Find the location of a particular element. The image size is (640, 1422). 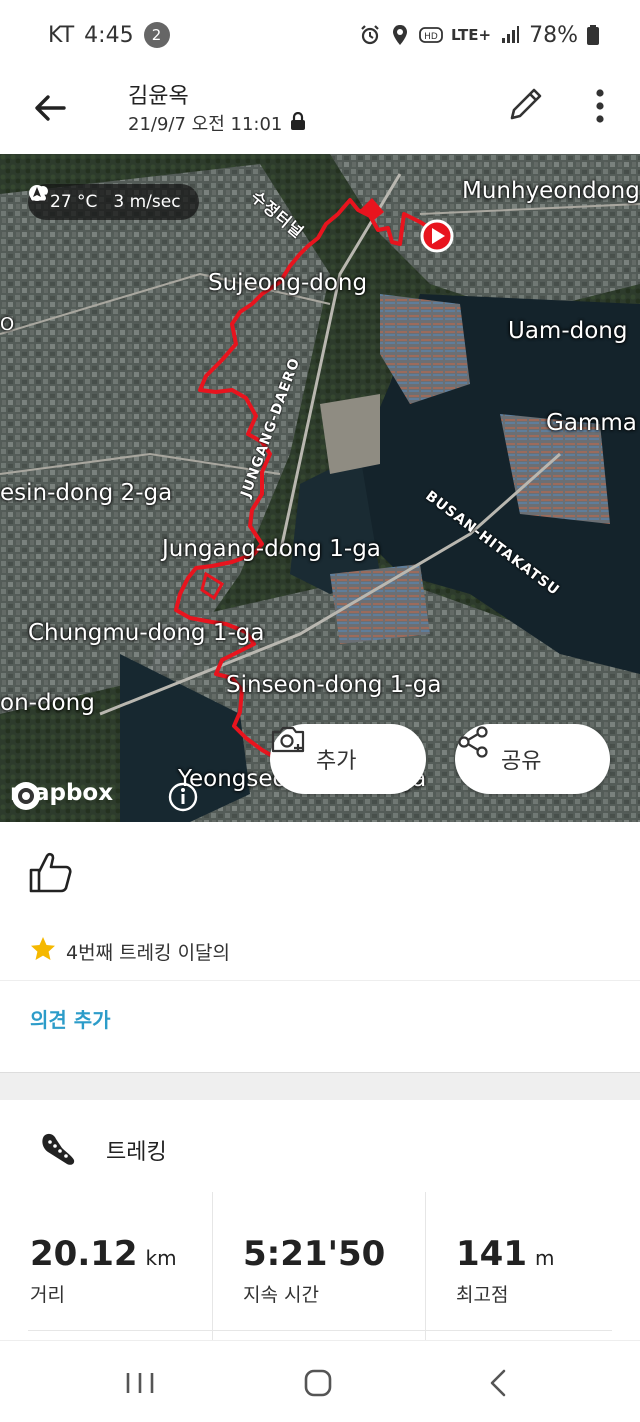

map-label-sinseon: Sinseon-dong 1-ga is located at coordinates (334, 685).